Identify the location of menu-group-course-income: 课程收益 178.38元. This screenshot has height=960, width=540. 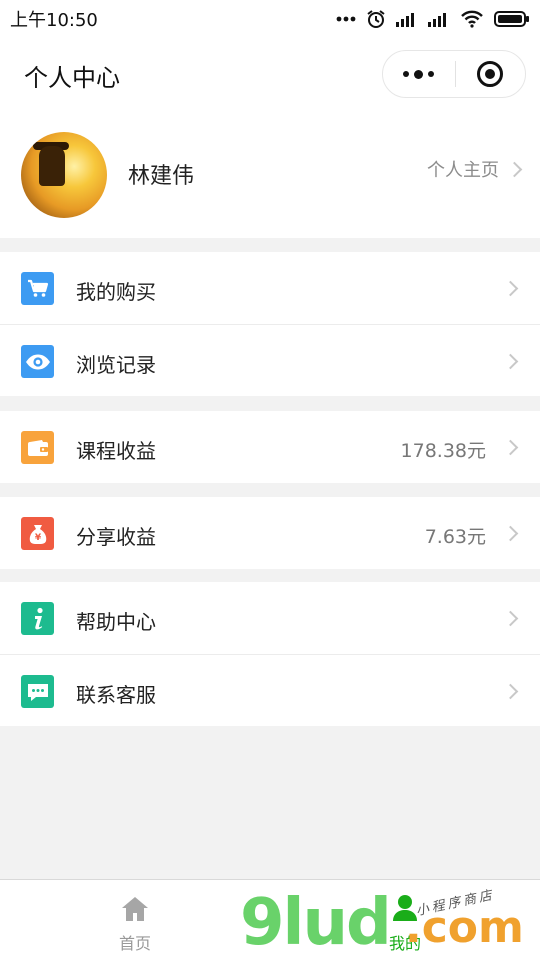
(270, 447).